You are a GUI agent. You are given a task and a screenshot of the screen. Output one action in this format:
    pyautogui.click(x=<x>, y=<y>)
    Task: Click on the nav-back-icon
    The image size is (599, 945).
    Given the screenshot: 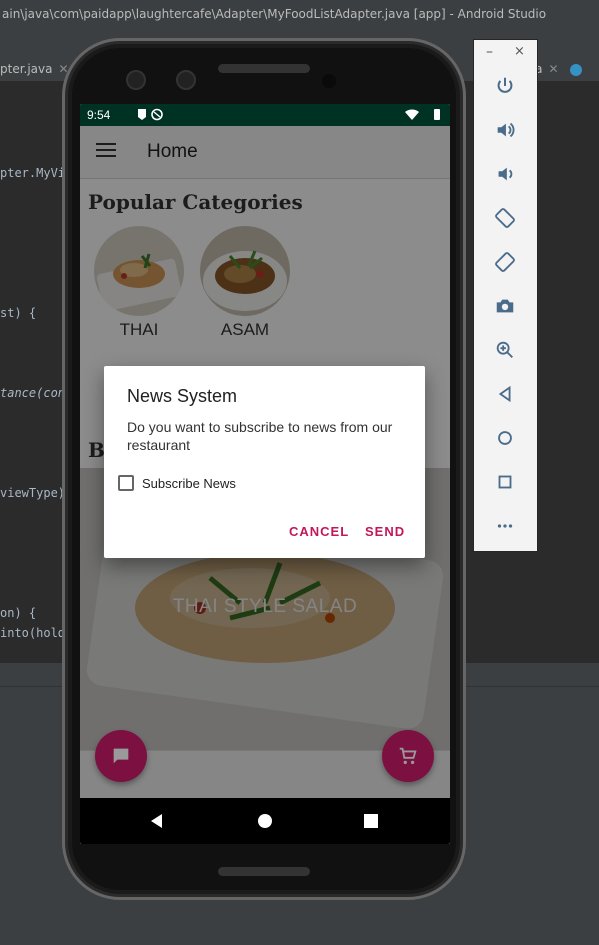 What is the action you would take?
    pyautogui.click(x=157, y=821)
    